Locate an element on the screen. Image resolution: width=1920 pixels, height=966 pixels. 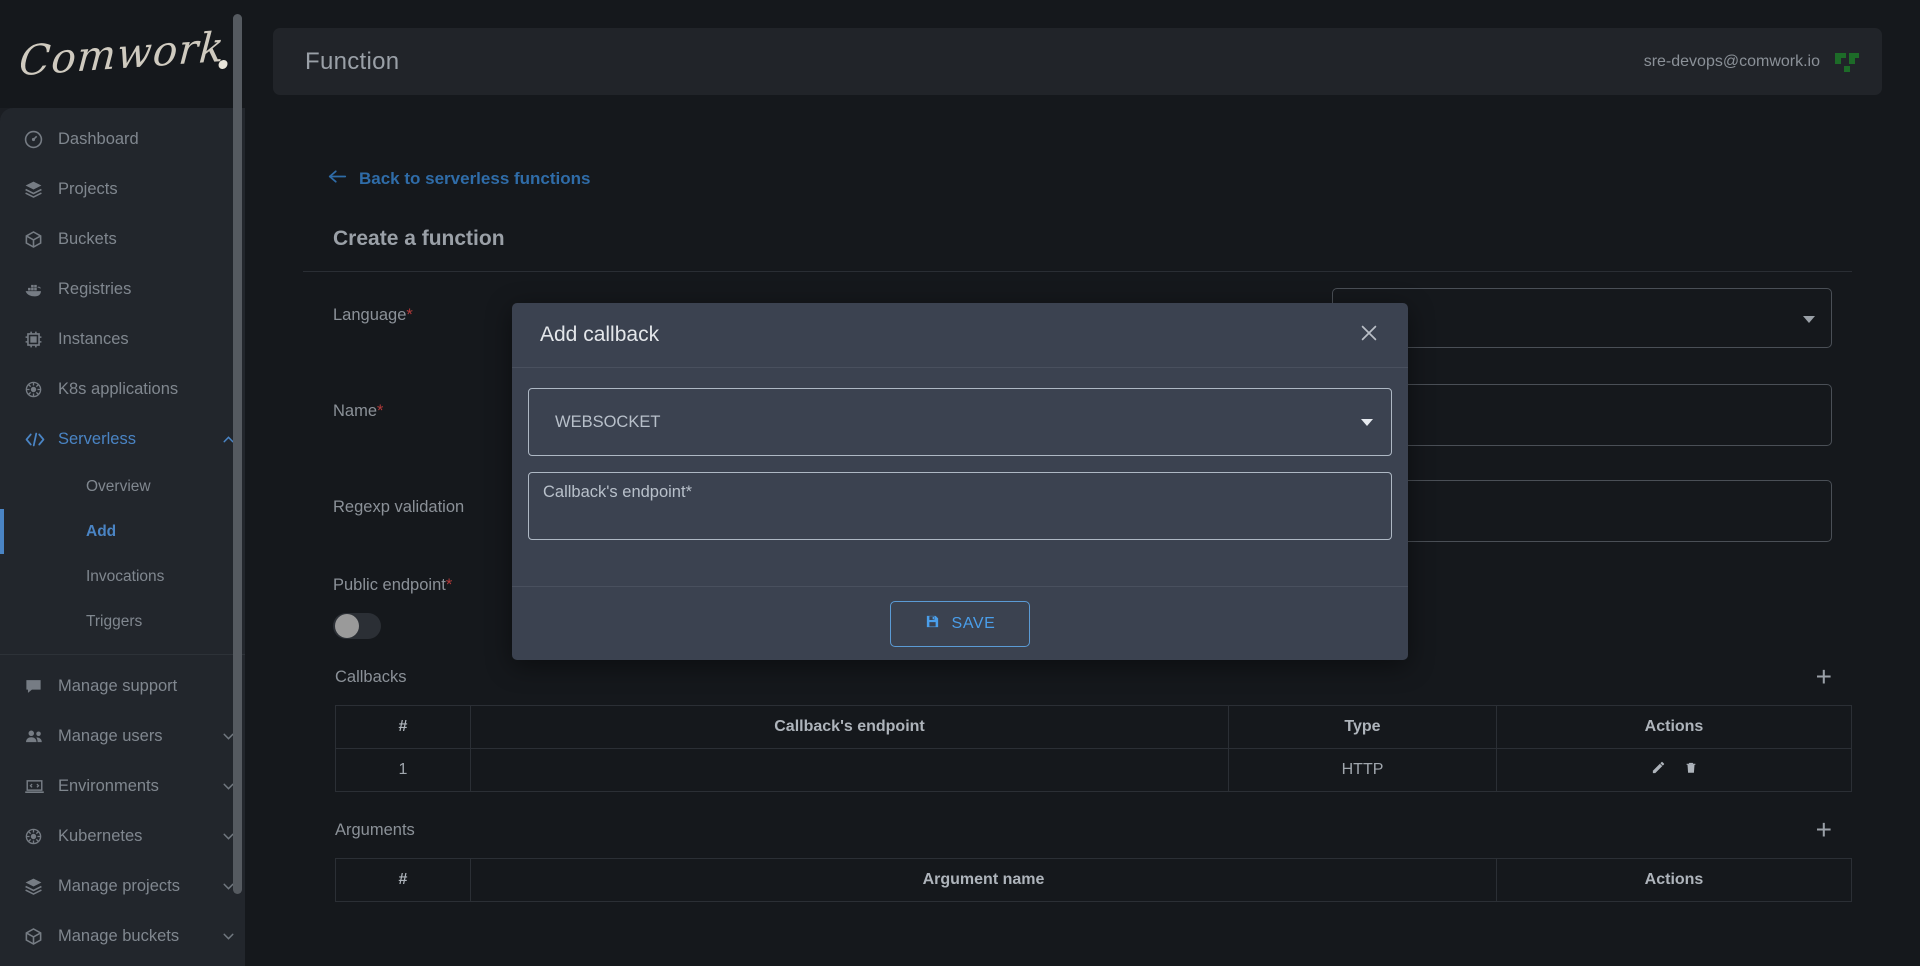
save-button: SAVE is located at coordinates (960, 623).